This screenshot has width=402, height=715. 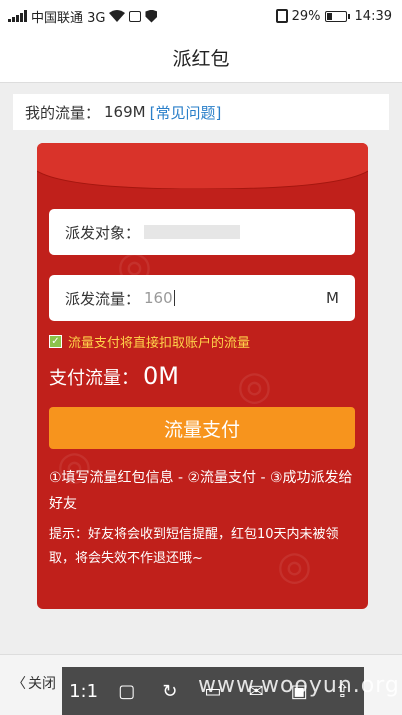 I want to click on amount-unit: M, so click(x=332, y=298).